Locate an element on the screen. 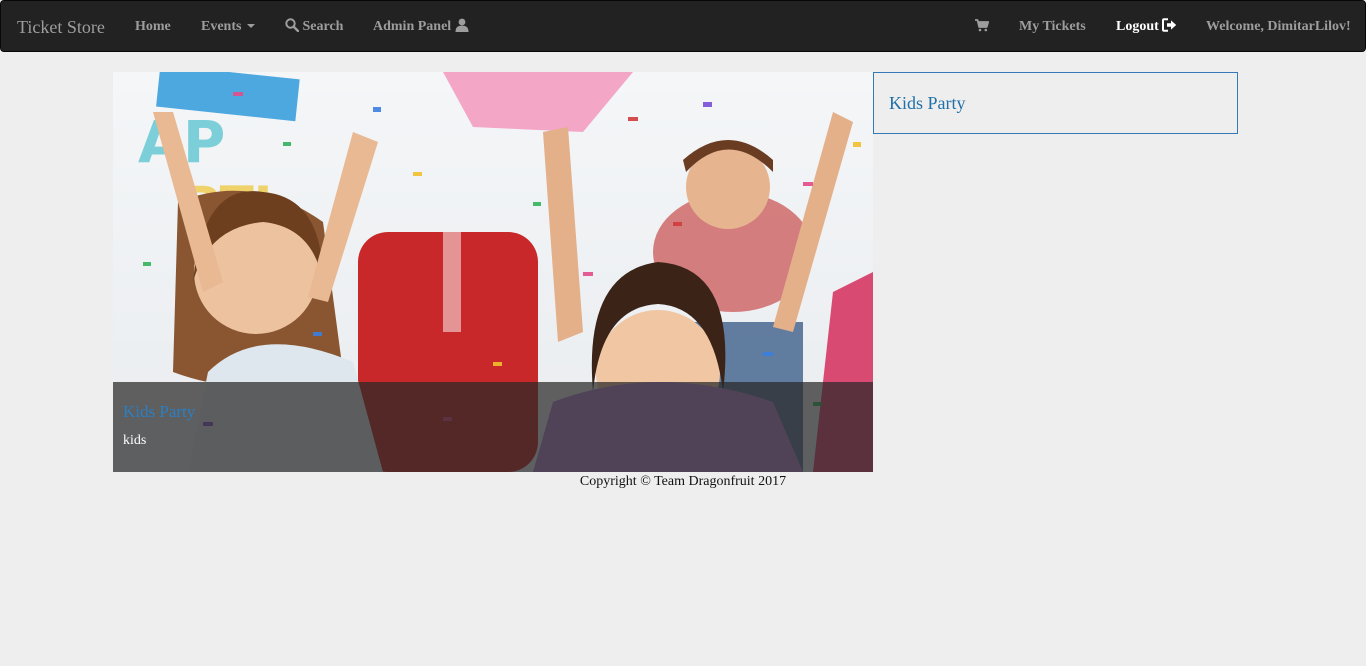 Image resolution: width=1366 pixels, height=666 pixels. brand-link: Ticket Store is located at coordinates (61, 27).